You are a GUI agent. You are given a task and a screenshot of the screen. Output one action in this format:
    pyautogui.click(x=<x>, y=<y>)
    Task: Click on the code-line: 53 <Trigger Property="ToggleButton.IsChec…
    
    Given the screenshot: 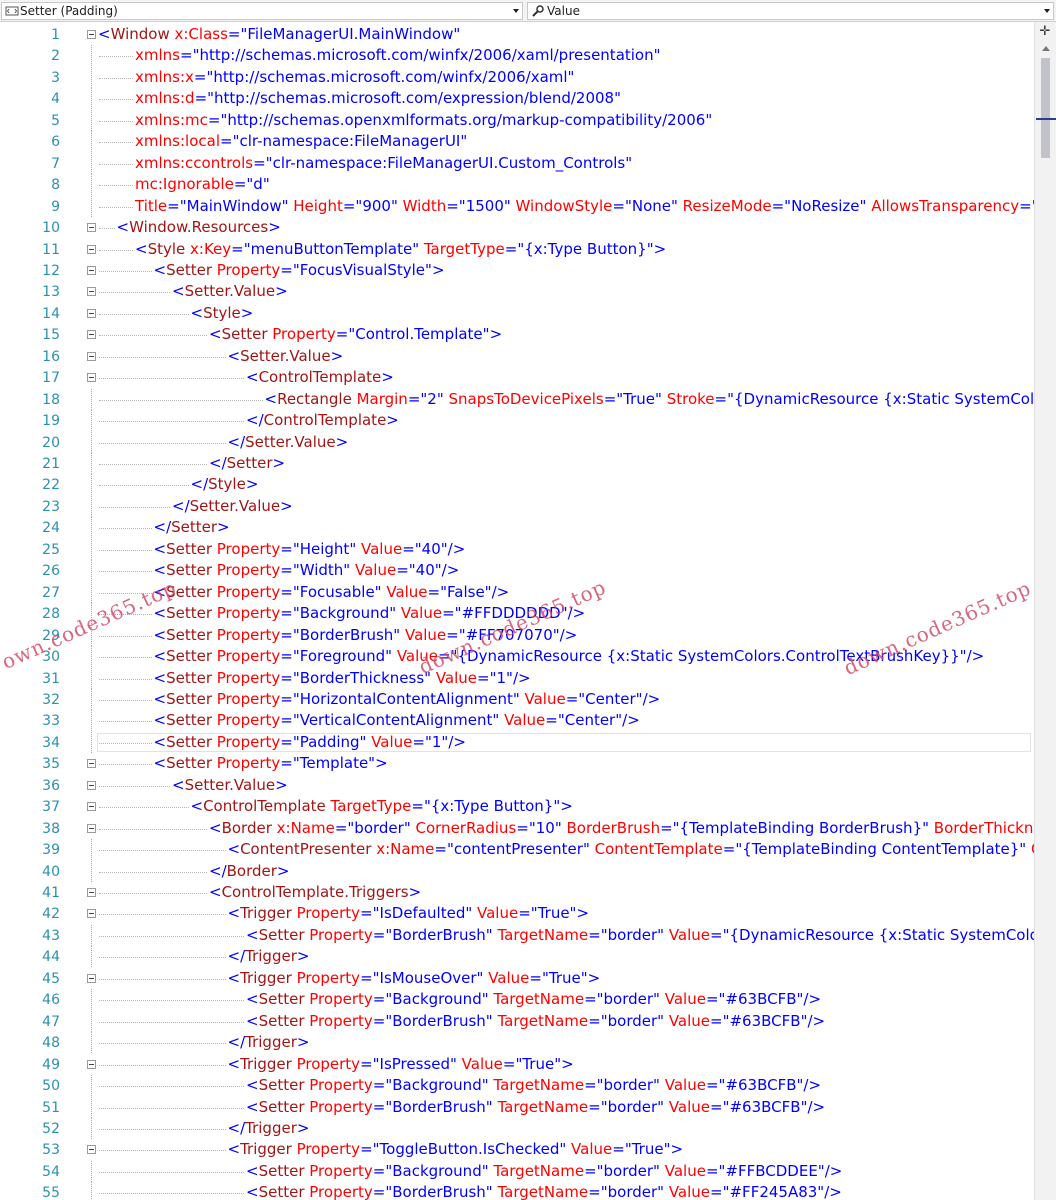 What is the action you would take?
    pyautogui.click(x=517, y=1149)
    